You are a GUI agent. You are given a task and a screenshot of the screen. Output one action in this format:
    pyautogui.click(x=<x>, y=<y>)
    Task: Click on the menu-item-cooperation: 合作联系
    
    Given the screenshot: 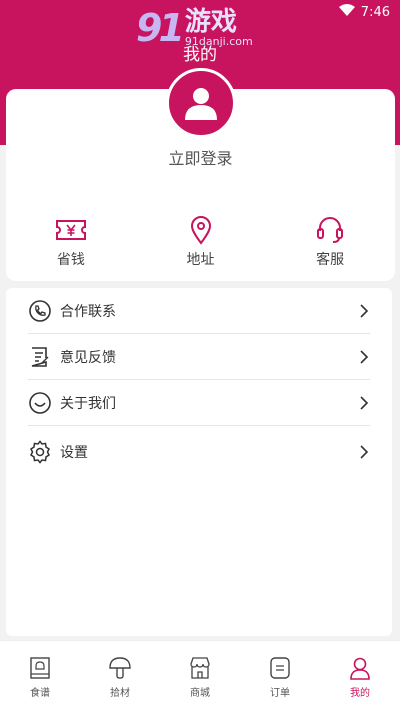 What is the action you would take?
    pyautogui.click(x=199, y=311)
    